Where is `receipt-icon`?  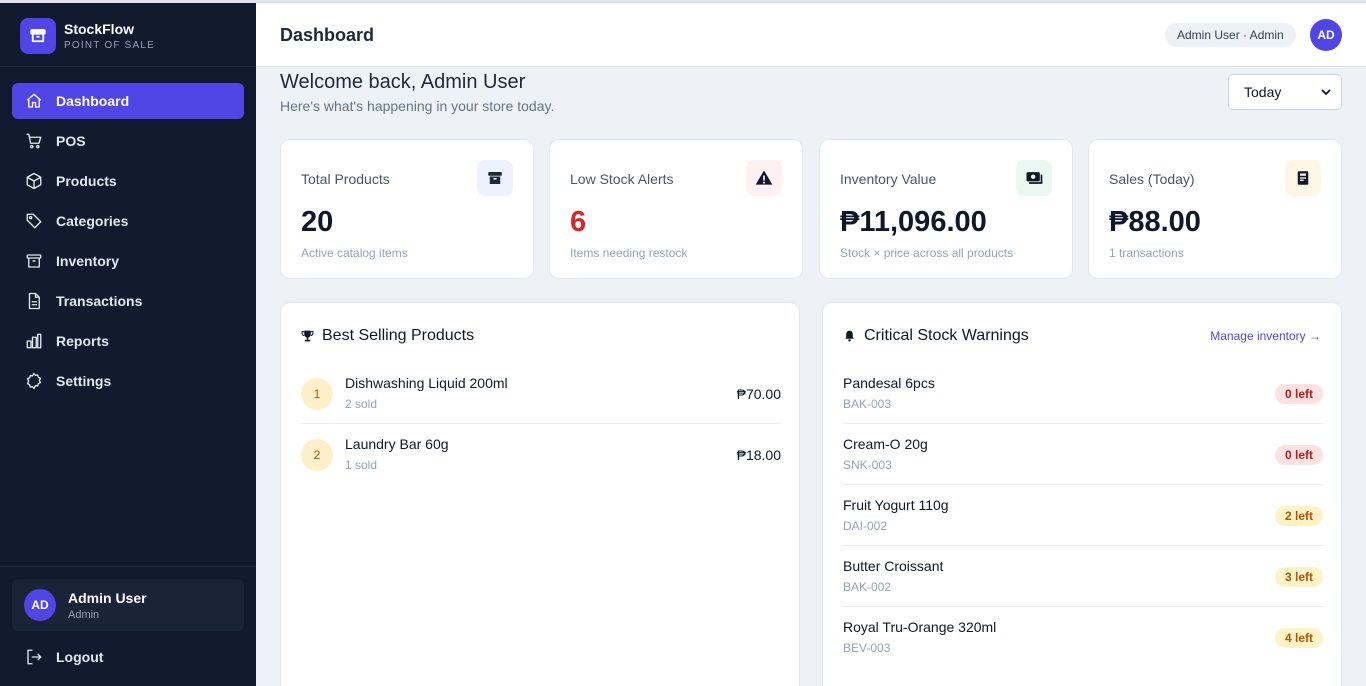 receipt-icon is located at coordinates (1303, 178).